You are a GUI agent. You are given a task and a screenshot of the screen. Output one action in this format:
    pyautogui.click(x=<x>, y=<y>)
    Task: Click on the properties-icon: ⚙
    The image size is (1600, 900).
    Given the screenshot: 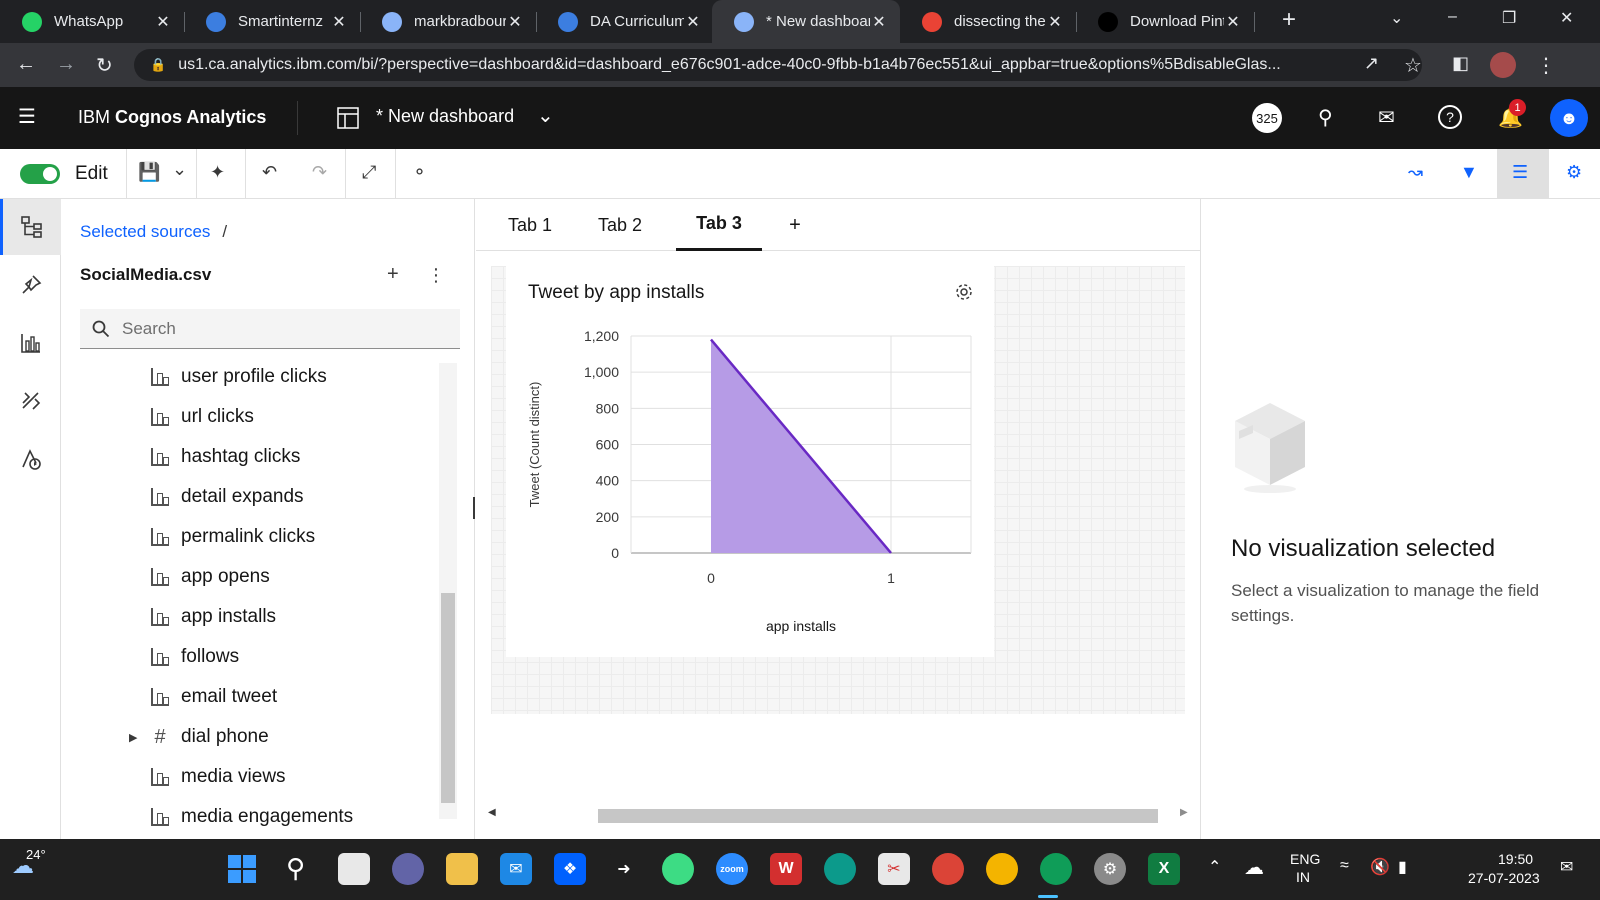 What is the action you would take?
    pyautogui.click(x=1574, y=172)
    